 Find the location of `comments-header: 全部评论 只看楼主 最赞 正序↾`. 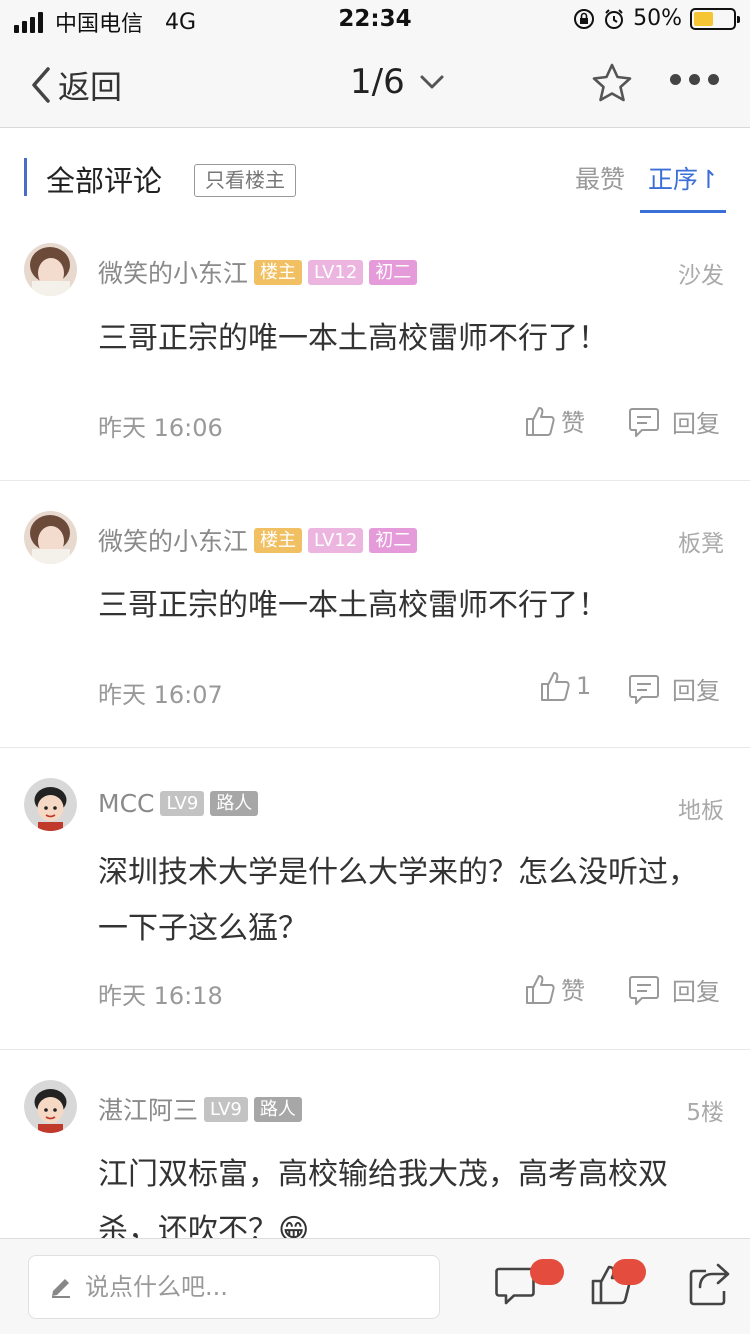

comments-header: 全部评论 只看楼主 最赞 正序↾ is located at coordinates (375, 173).